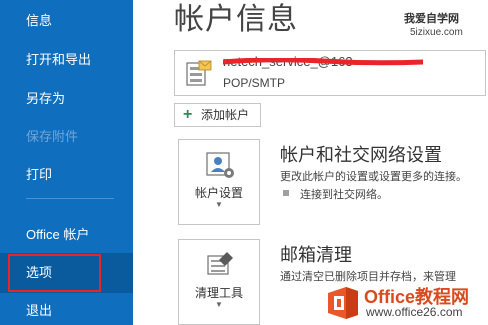  What do you see at coordinates (54, 273) in the screenshot?
I see `selection-highlight-box` at bounding box center [54, 273].